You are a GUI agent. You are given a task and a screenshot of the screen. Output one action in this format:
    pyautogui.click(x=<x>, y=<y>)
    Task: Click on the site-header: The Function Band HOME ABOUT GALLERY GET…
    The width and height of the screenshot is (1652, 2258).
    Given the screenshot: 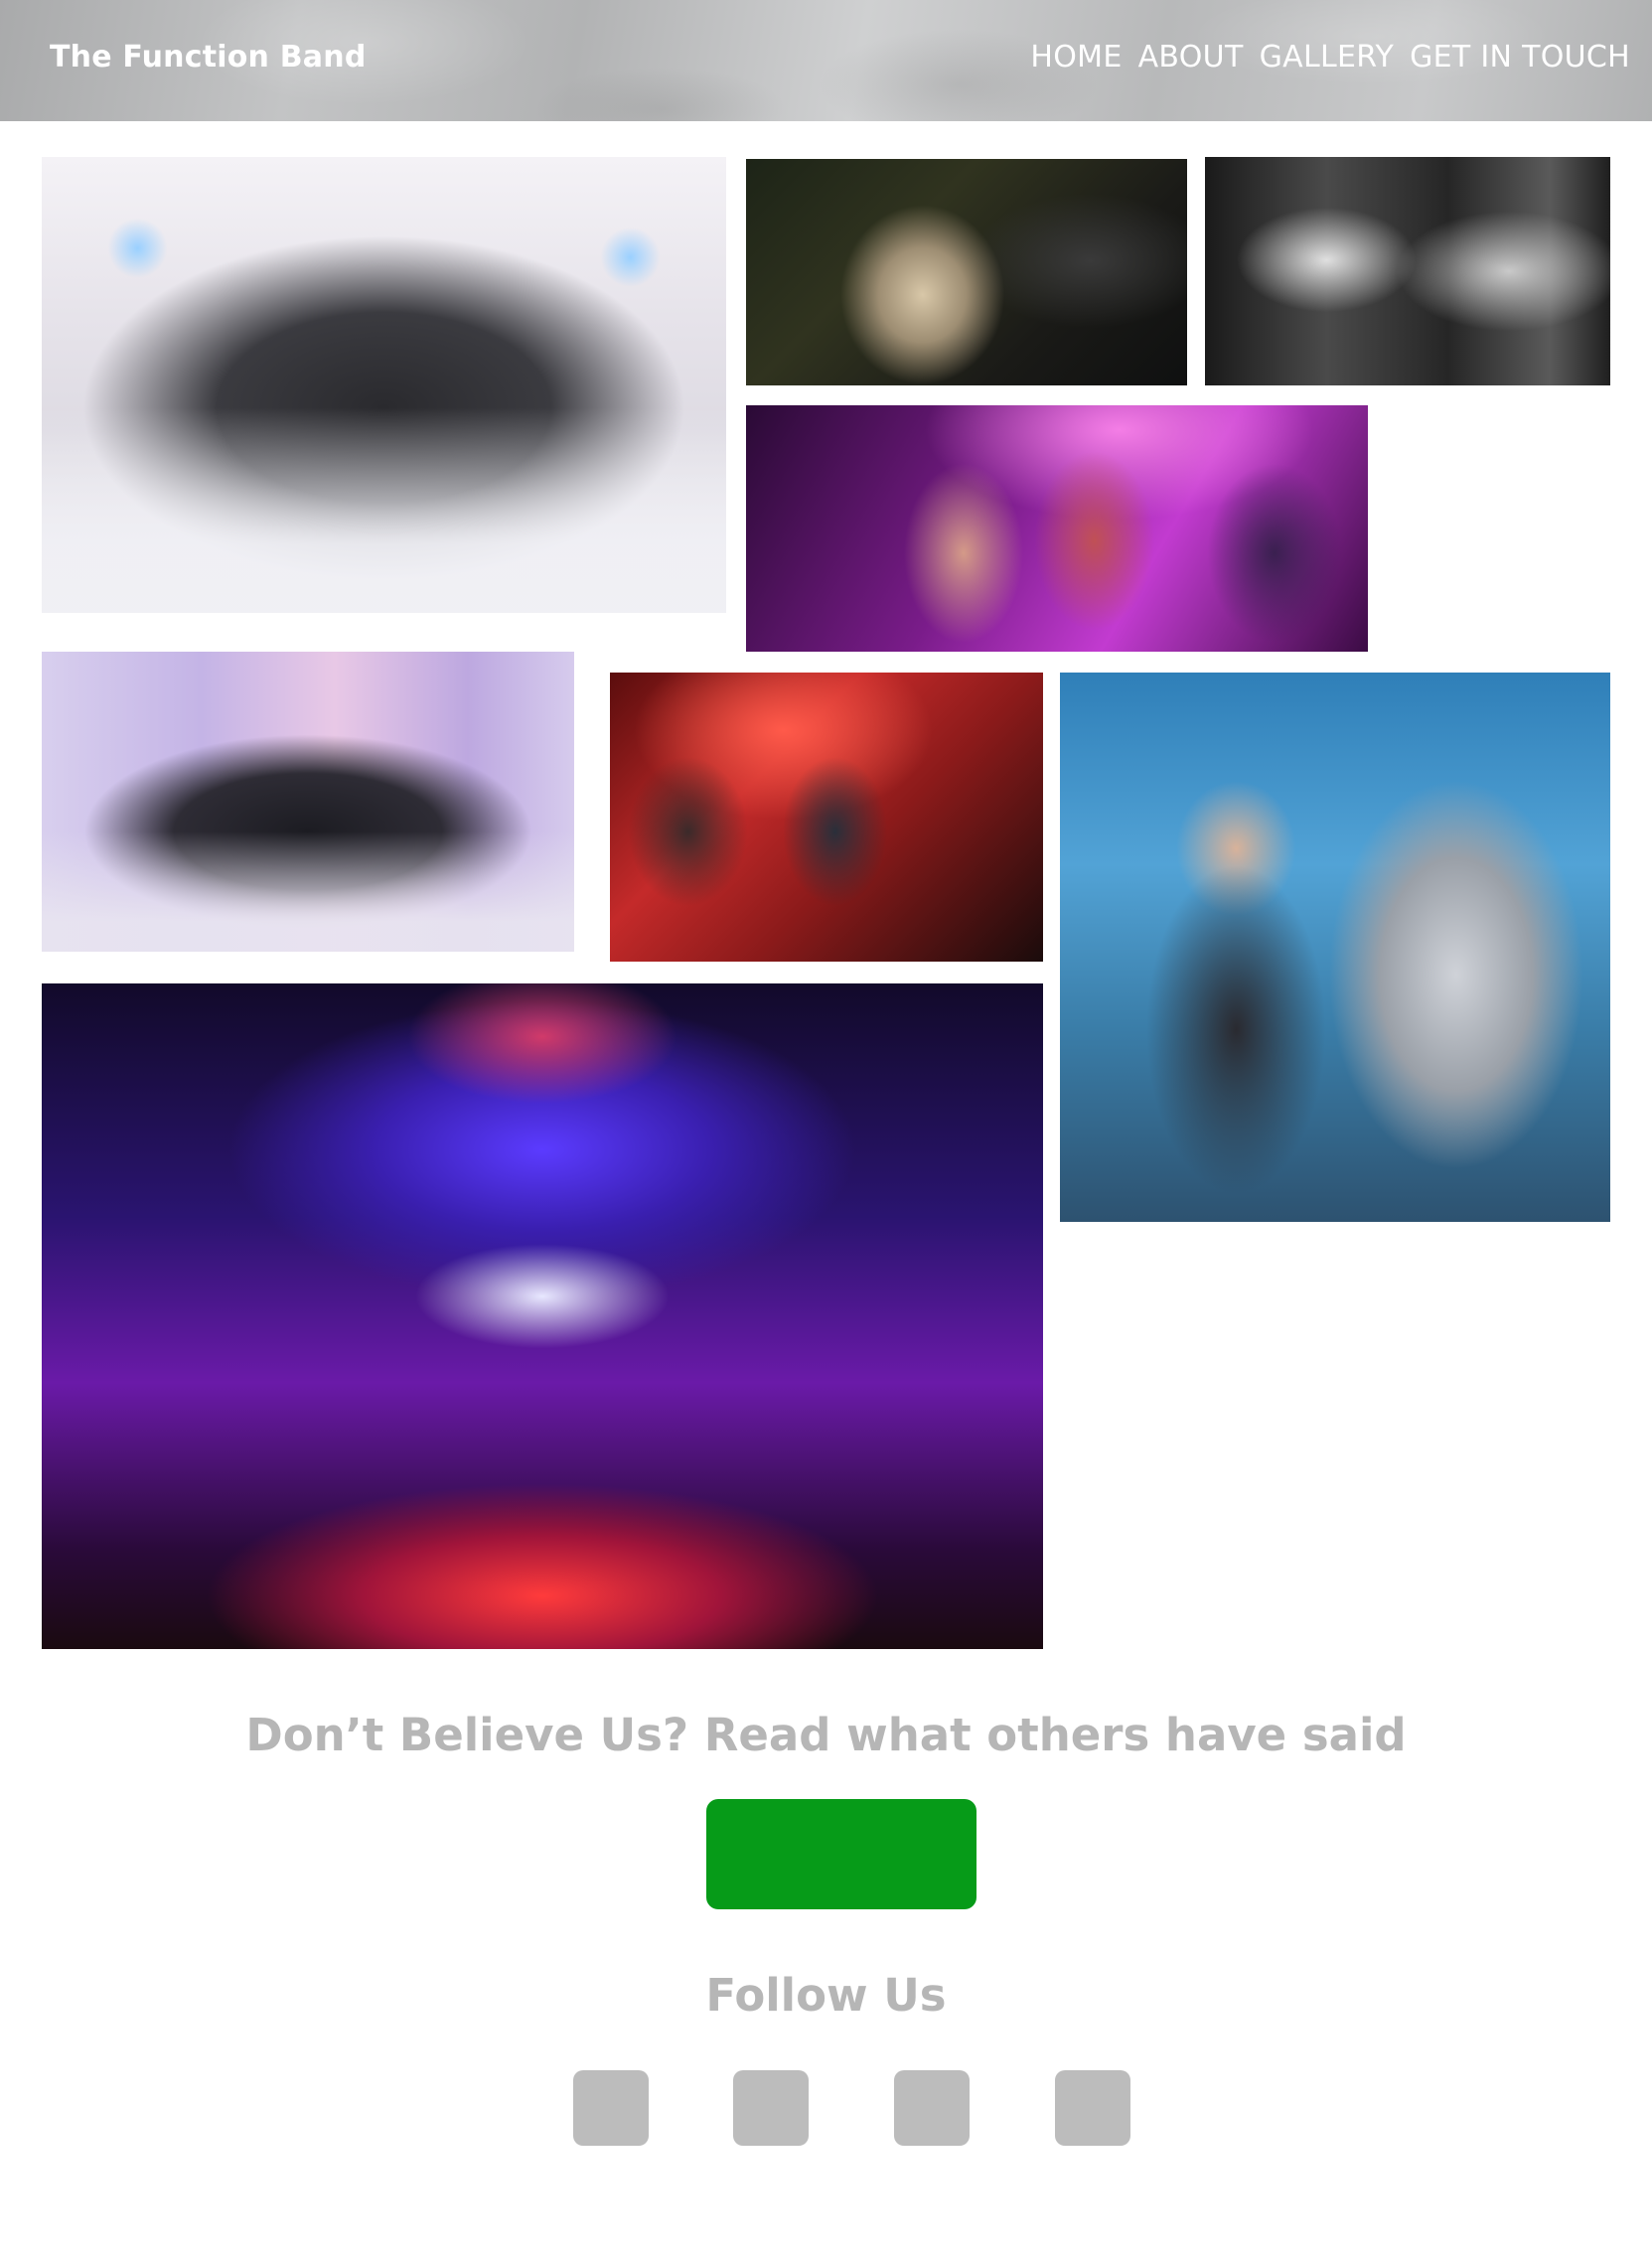 What is the action you would take?
    pyautogui.click(x=826, y=61)
    